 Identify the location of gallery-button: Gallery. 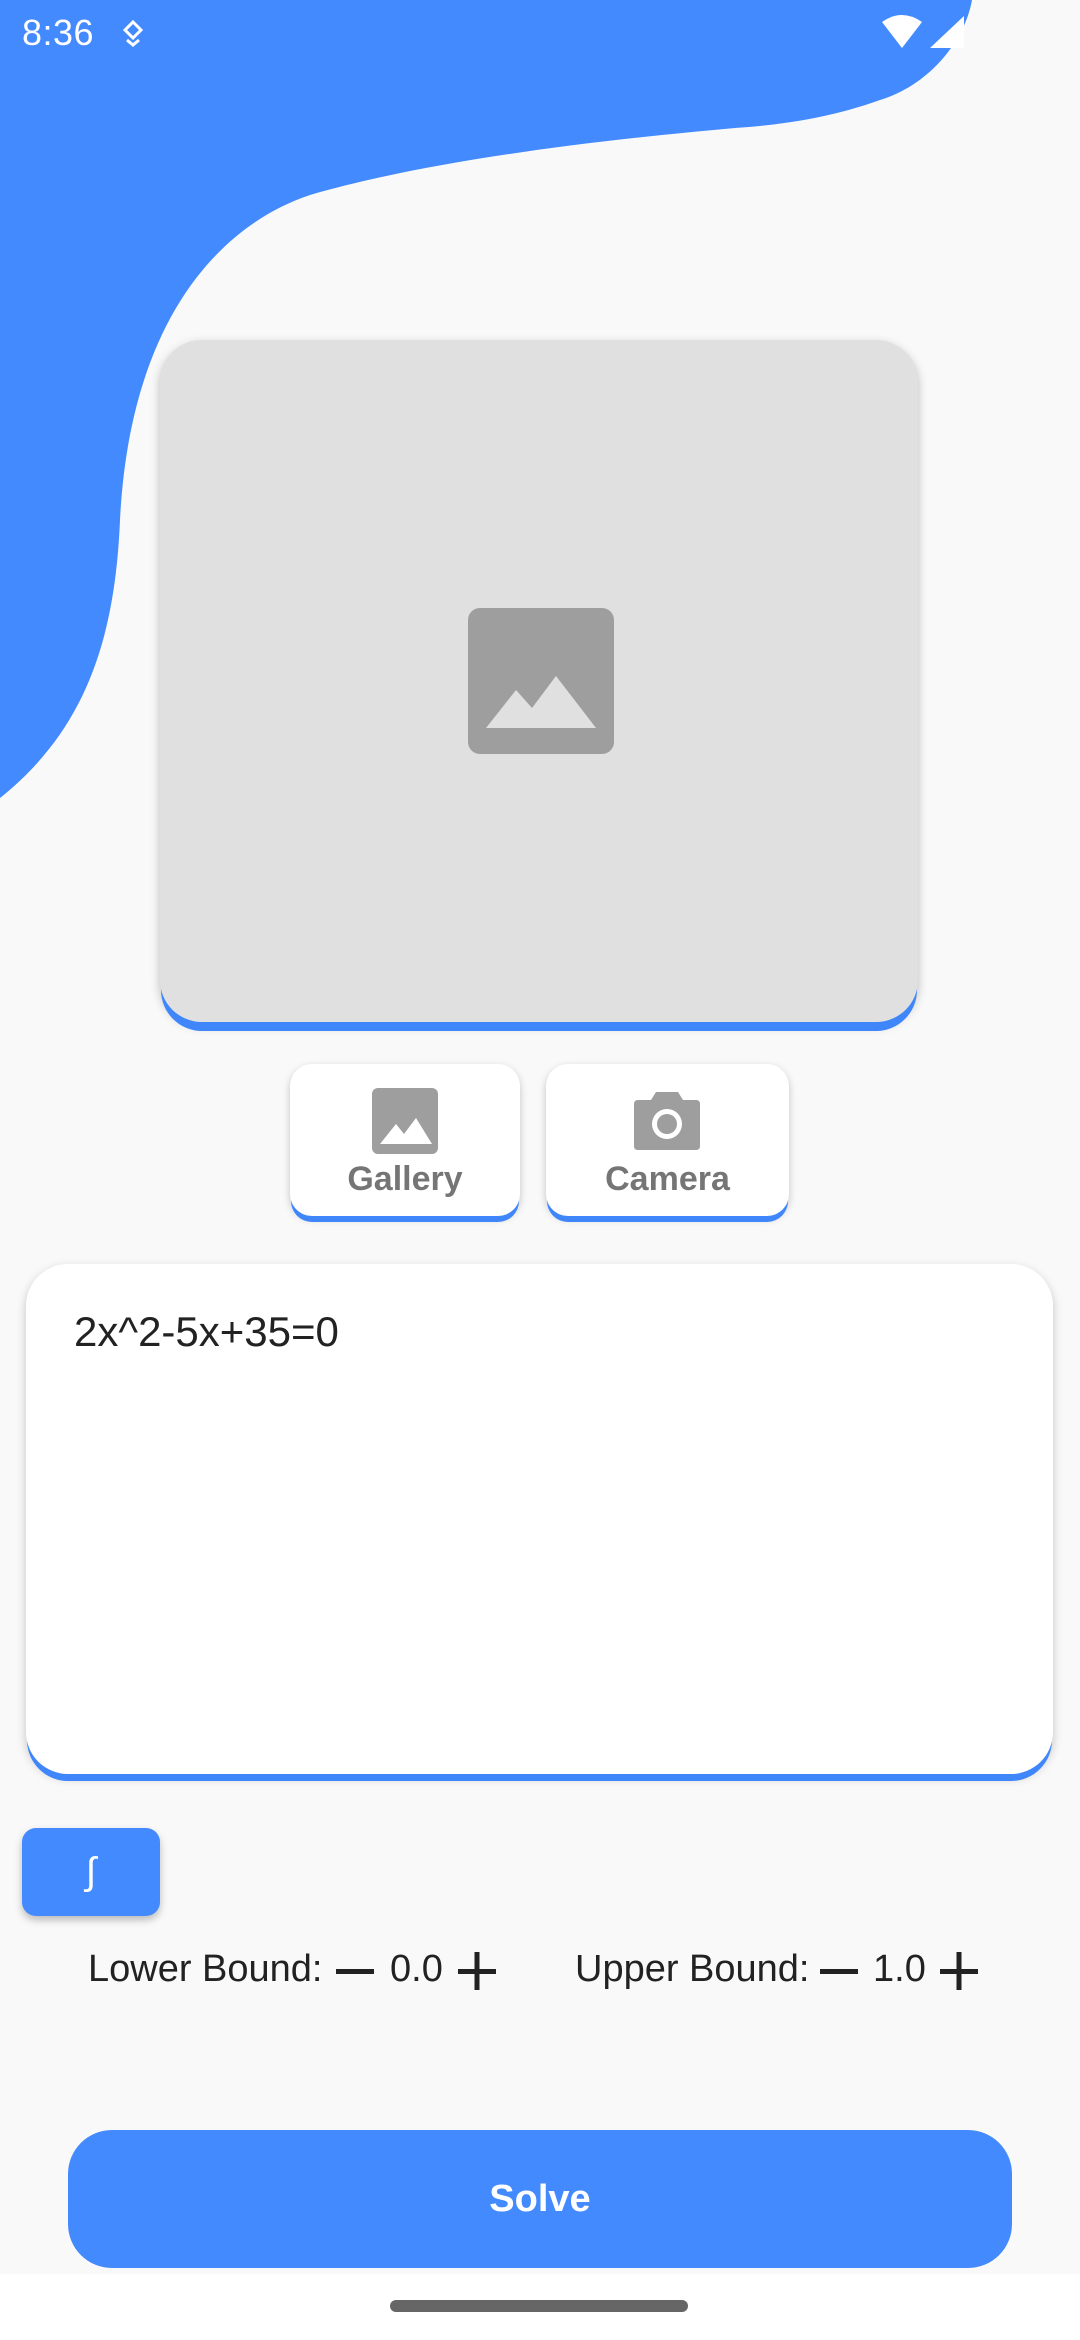
(405, 1140).